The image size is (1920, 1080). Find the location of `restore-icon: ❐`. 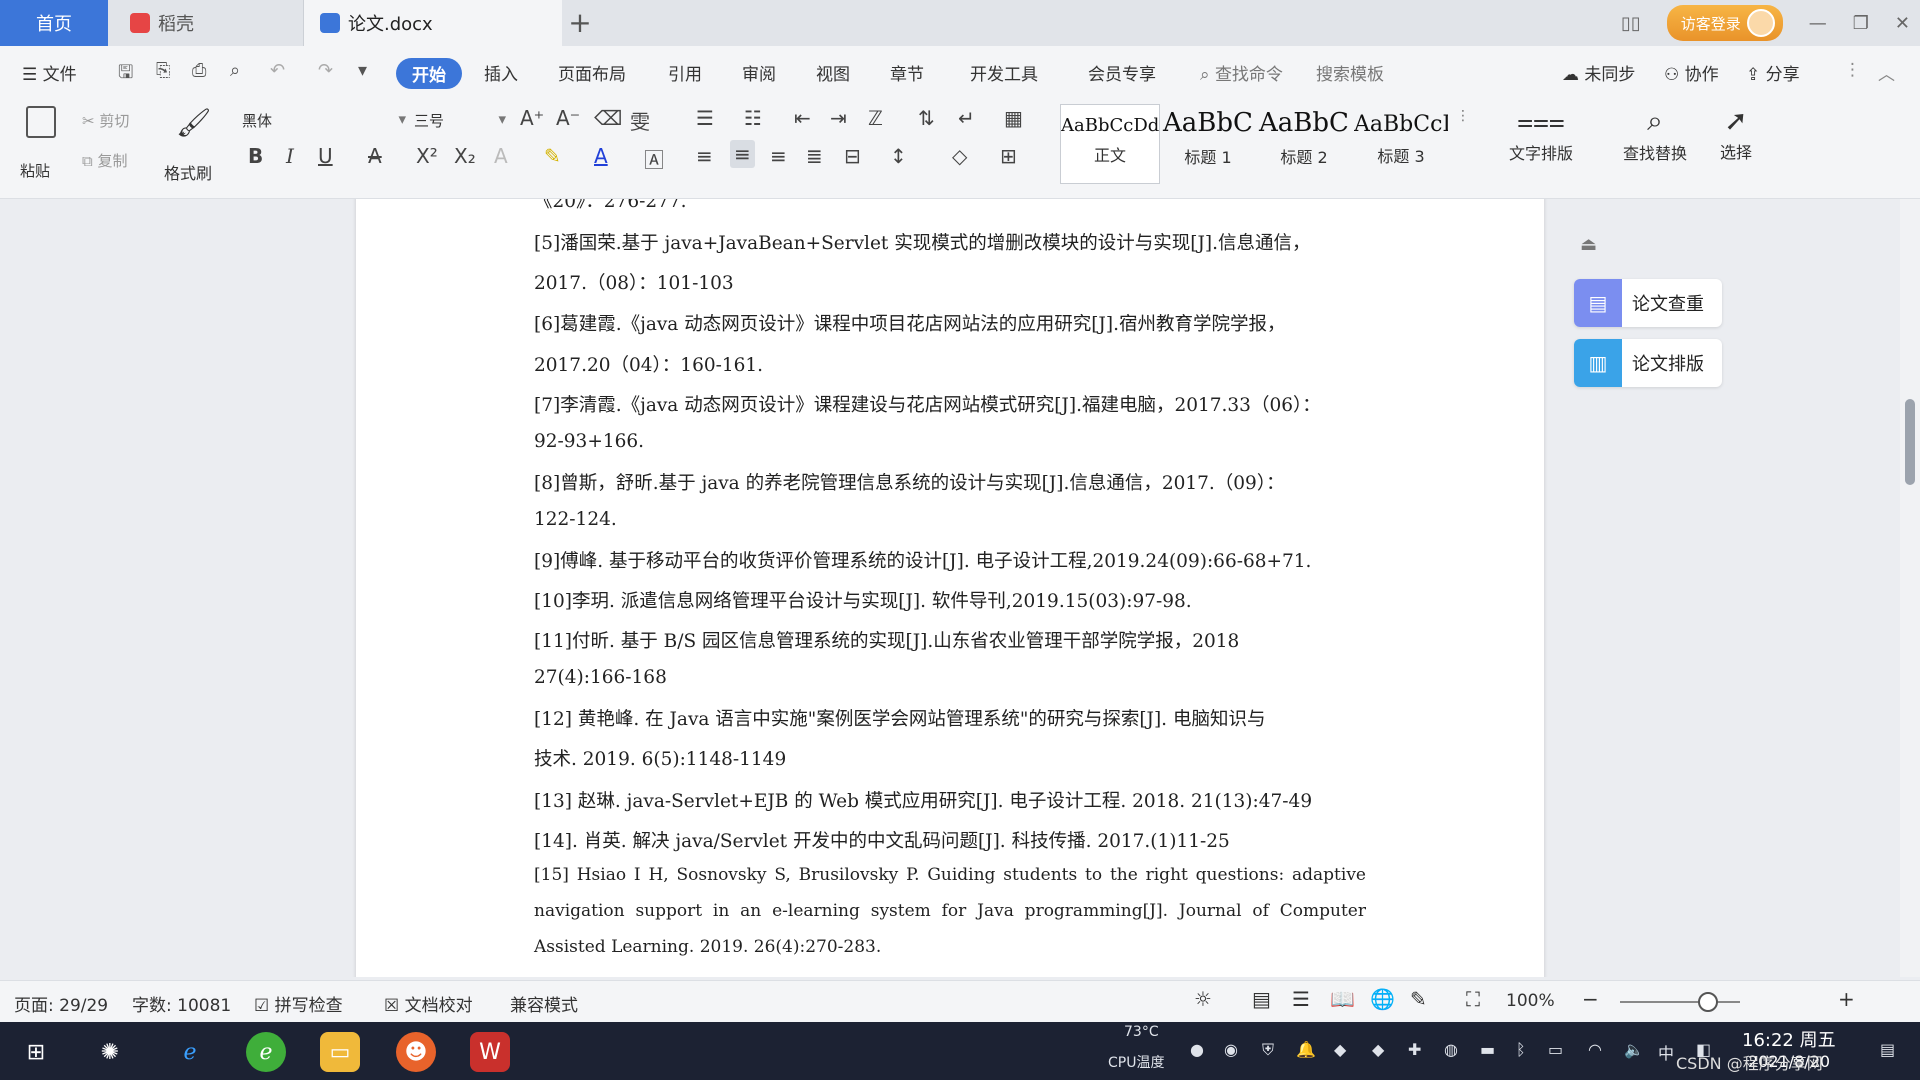

restore-icon: ❐ is located at coordinates (1861, 23).